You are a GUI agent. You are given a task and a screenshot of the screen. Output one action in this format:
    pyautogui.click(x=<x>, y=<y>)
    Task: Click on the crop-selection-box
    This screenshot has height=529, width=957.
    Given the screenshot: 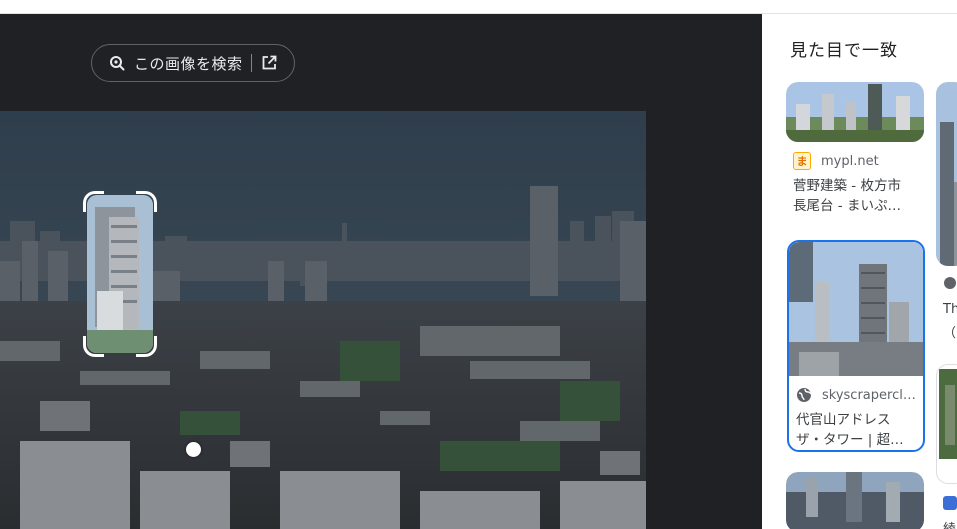 What is the action you would take?
    pyautogui.click(x=120, y=274)
    